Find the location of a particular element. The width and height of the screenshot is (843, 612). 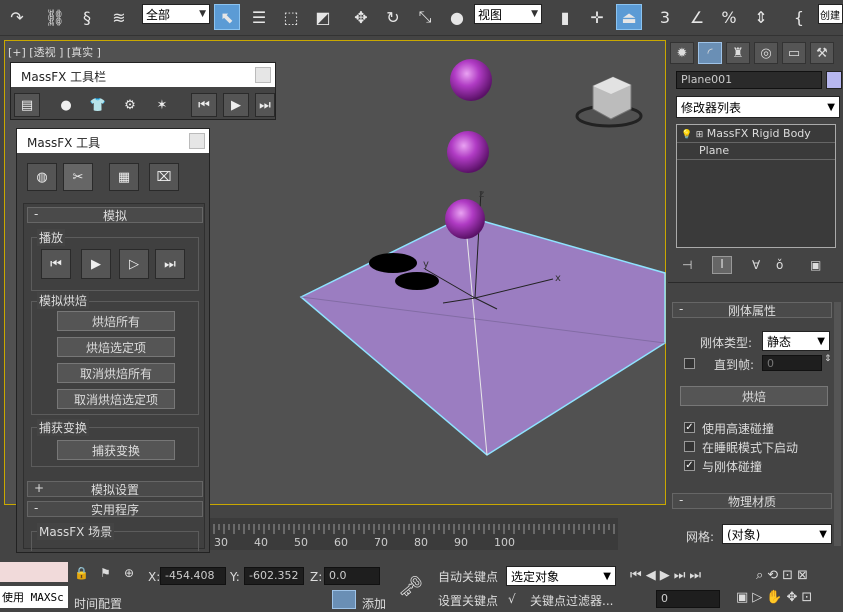

current-frame-field: 0 is located at coordinates (688, 599).